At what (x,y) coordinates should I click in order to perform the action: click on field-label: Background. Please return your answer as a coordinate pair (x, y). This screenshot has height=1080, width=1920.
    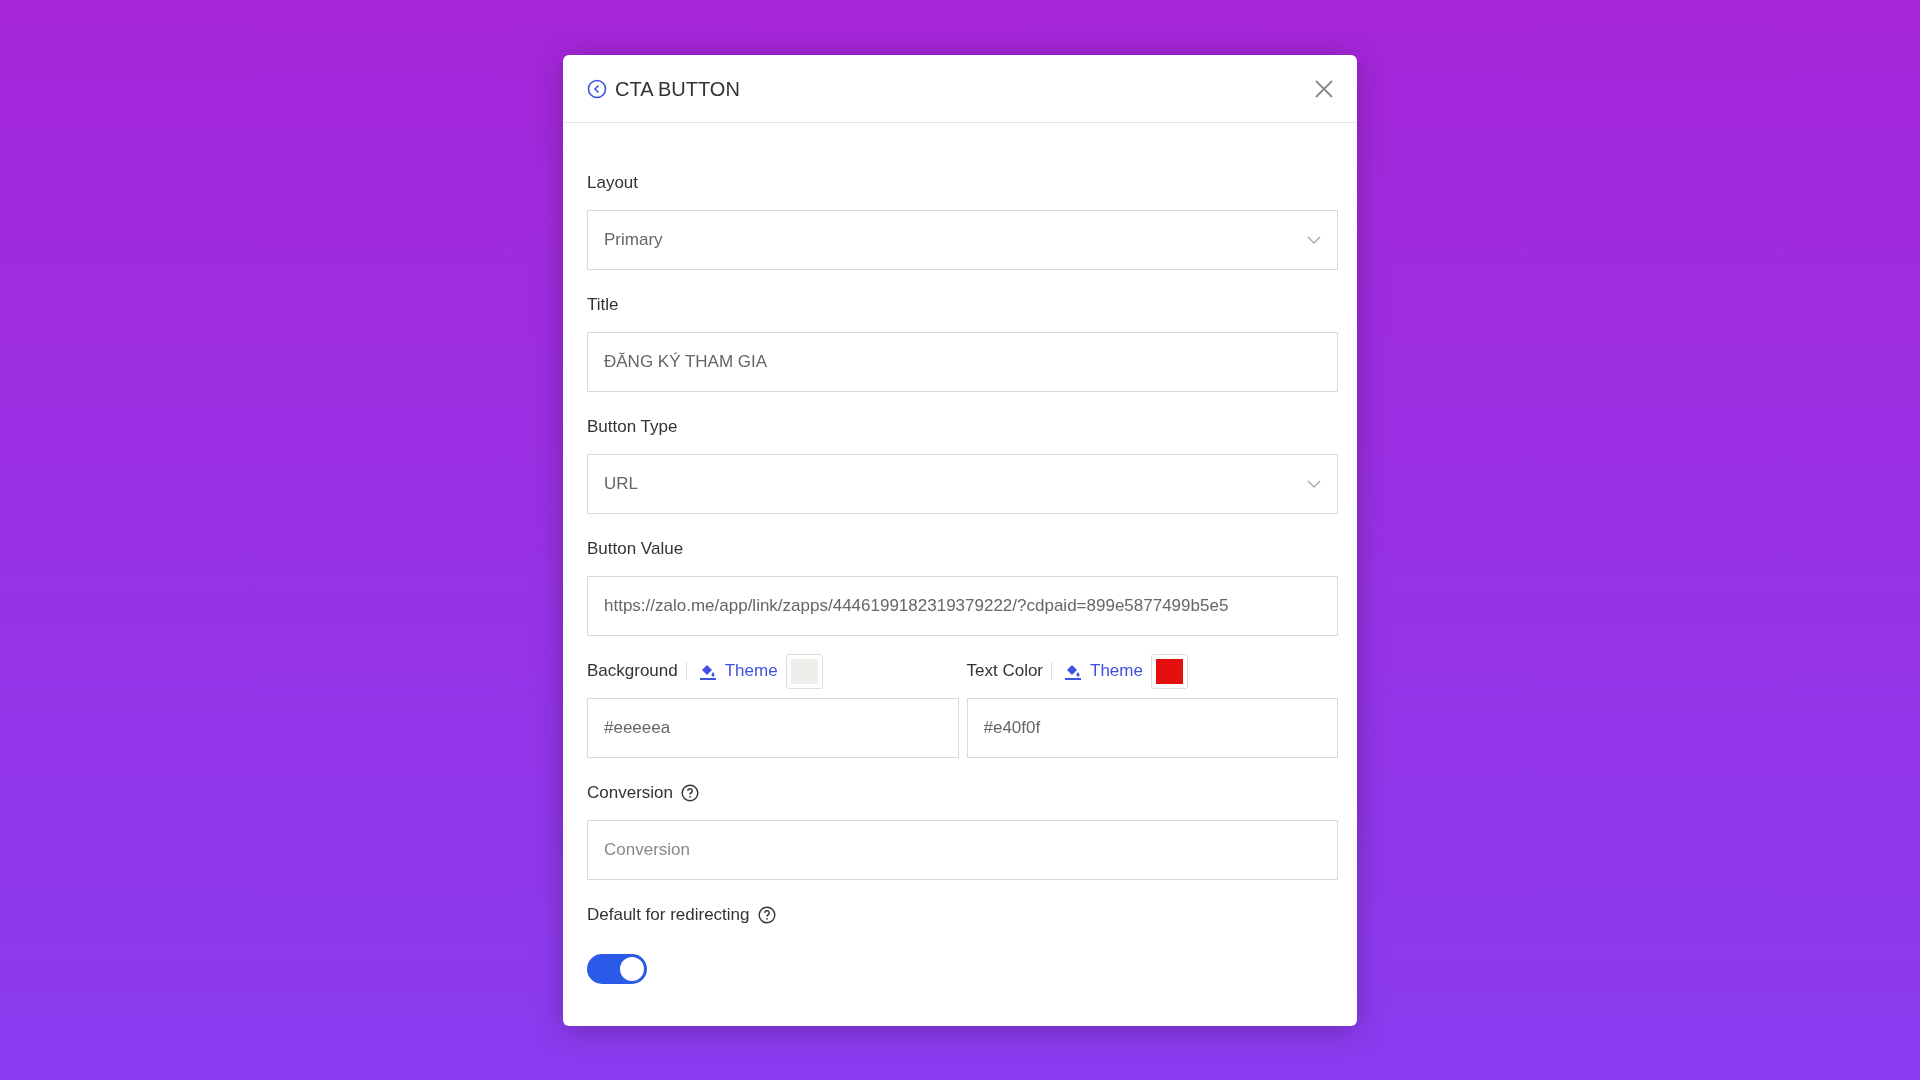
    Looking at the image, I should click on (632, 671).